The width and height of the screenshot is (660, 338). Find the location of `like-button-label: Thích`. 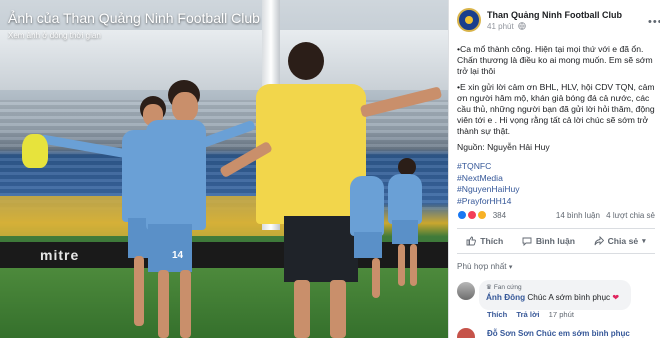

like-button-label: Thích is located at coordinates (492, 241).